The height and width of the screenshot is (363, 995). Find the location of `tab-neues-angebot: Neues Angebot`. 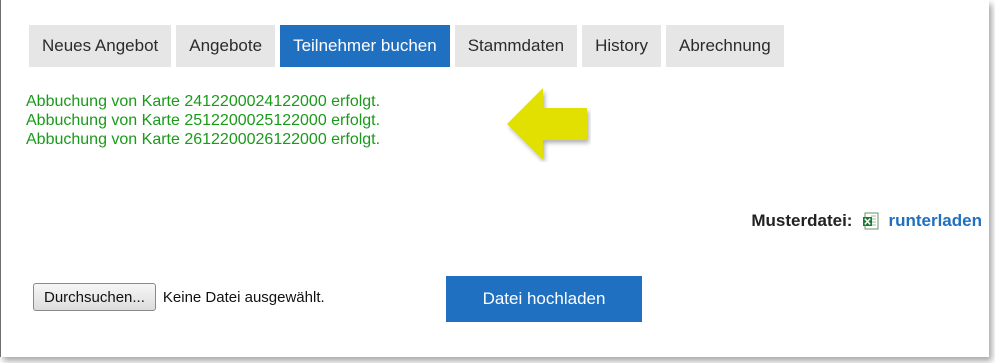

tab-neues-angebot: Neues Angebot is located at coordinates (100, 46).